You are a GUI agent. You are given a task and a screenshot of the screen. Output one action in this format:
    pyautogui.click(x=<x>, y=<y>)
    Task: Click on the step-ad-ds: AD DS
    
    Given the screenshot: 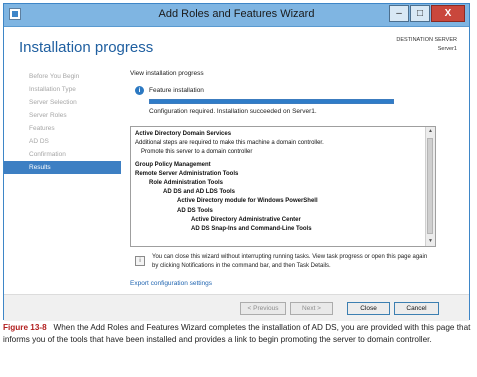 What is the action you would take?
    pyautogui.click(x=62, y=141)
    